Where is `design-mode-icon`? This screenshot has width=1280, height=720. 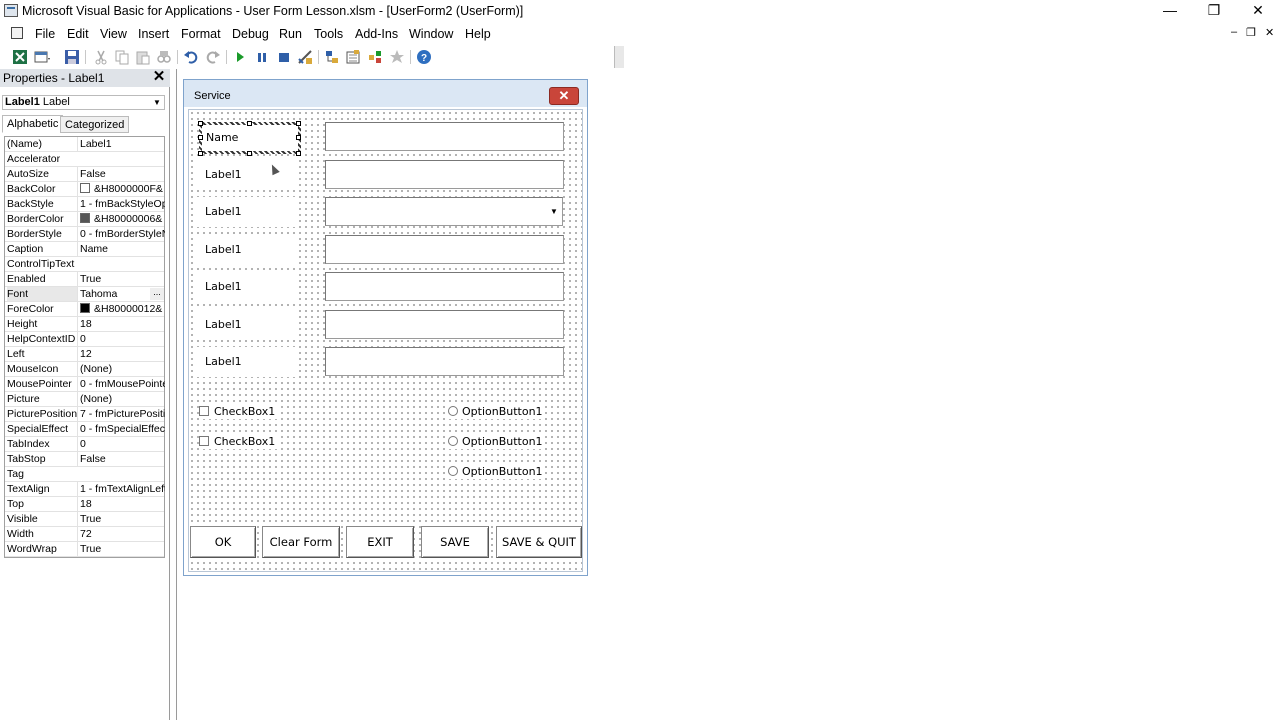
design-mode-icon is located at coordinates (305, 57).